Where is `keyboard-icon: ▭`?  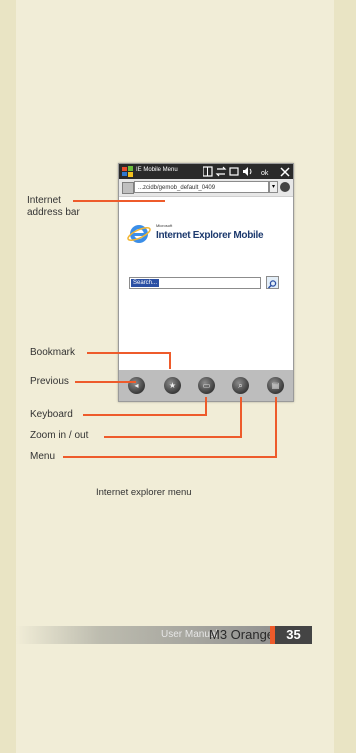 keyboard-icon: ▭ is located at coordinates (206, 385).